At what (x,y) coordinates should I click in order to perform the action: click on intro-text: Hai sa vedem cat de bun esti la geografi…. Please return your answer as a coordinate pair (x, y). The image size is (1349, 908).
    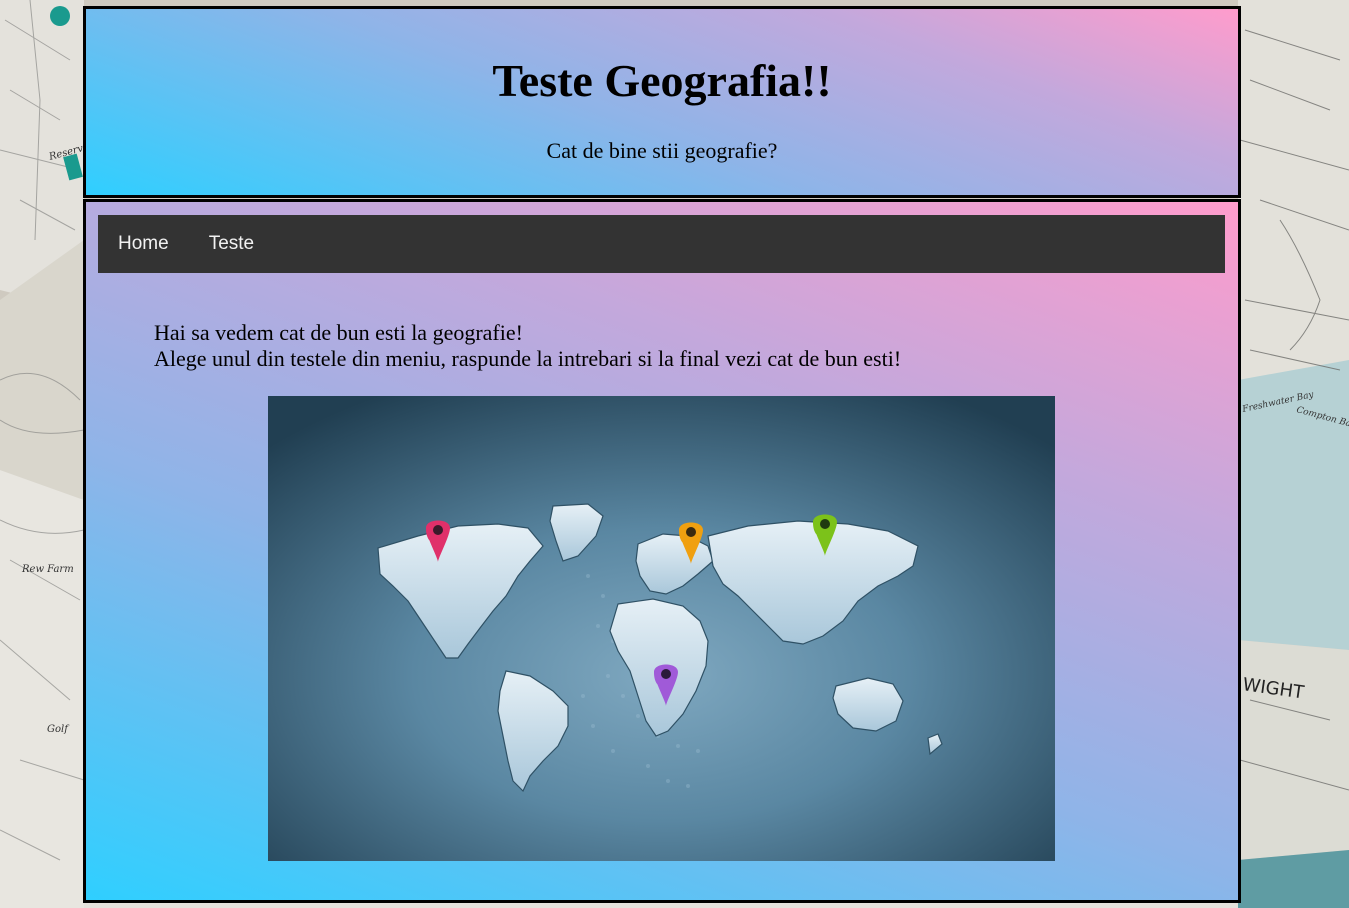
    Looking at the image, I should click on (527, 346).